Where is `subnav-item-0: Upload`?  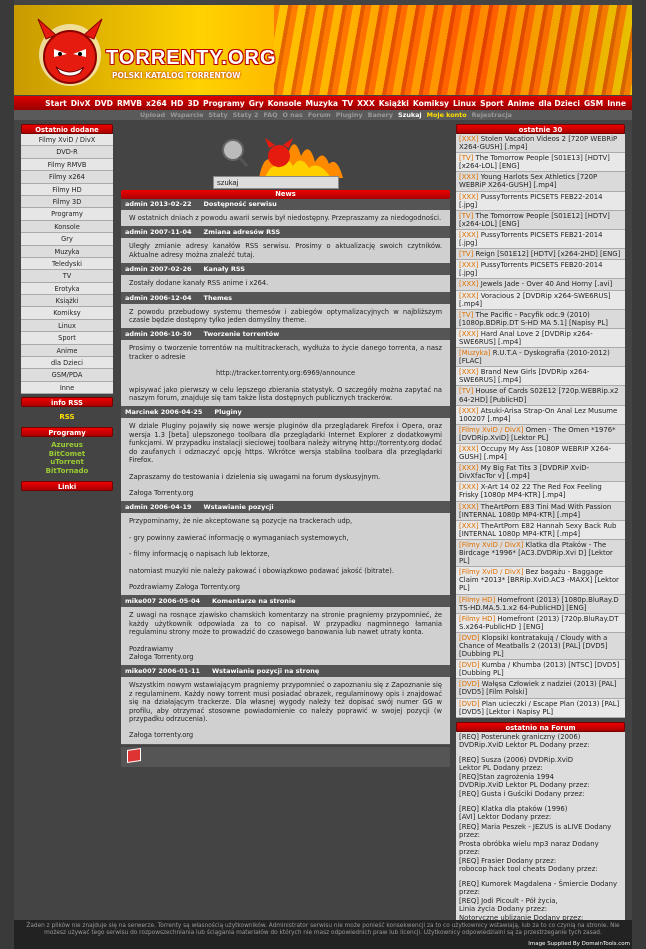
subnav-item-0: Upload is located at coordinates (152, 115).